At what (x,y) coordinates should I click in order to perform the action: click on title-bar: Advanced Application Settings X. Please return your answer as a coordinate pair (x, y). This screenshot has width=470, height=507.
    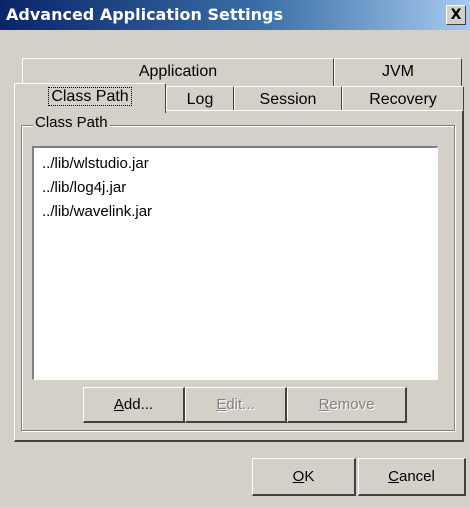
    Looking at the image, I should click on (235, 15).